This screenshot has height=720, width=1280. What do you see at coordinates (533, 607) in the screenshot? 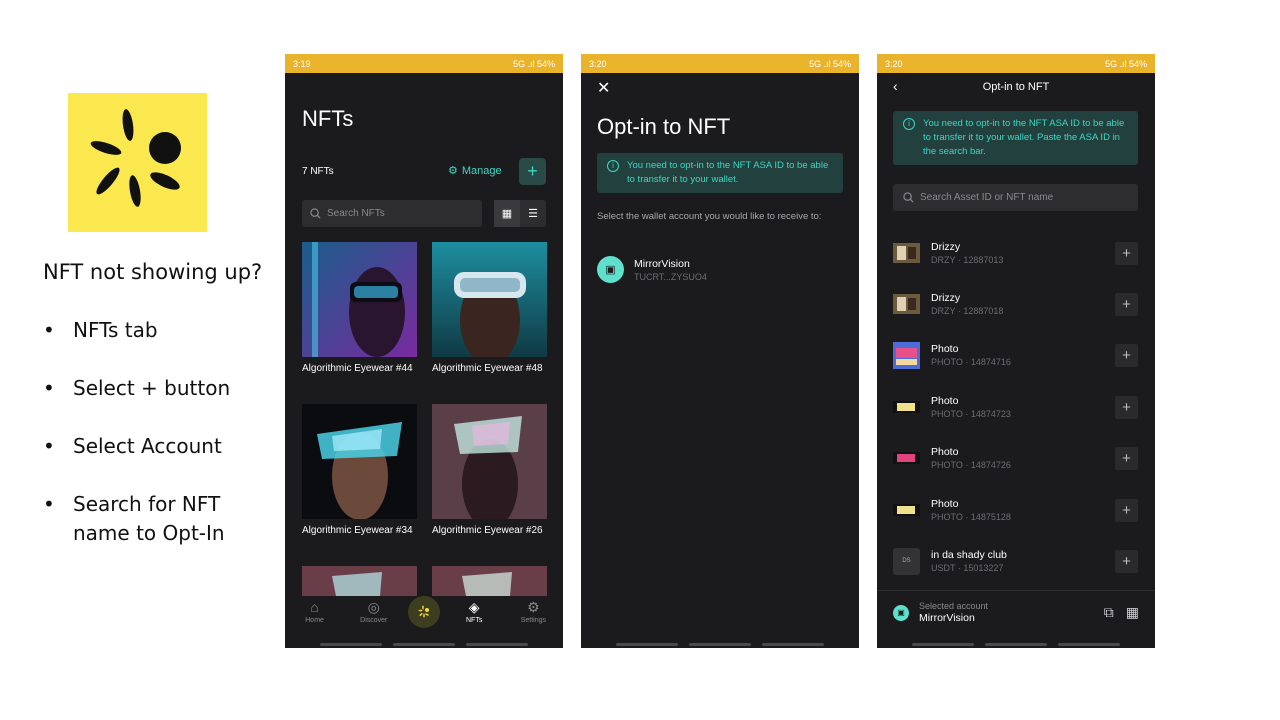
I see `gear-icon: ⚙` at bounding box center [533, 607].